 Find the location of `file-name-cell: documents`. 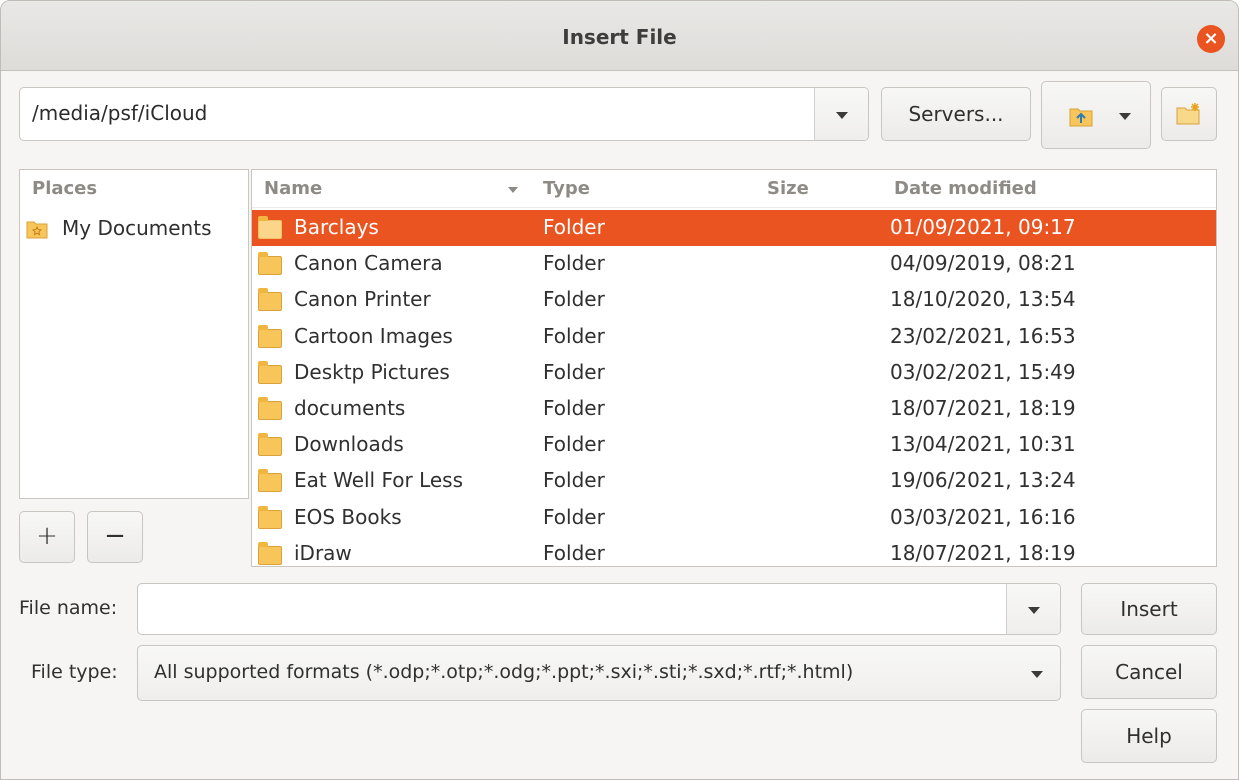

file-name-cell: documents is located at coordinates (350, 408).